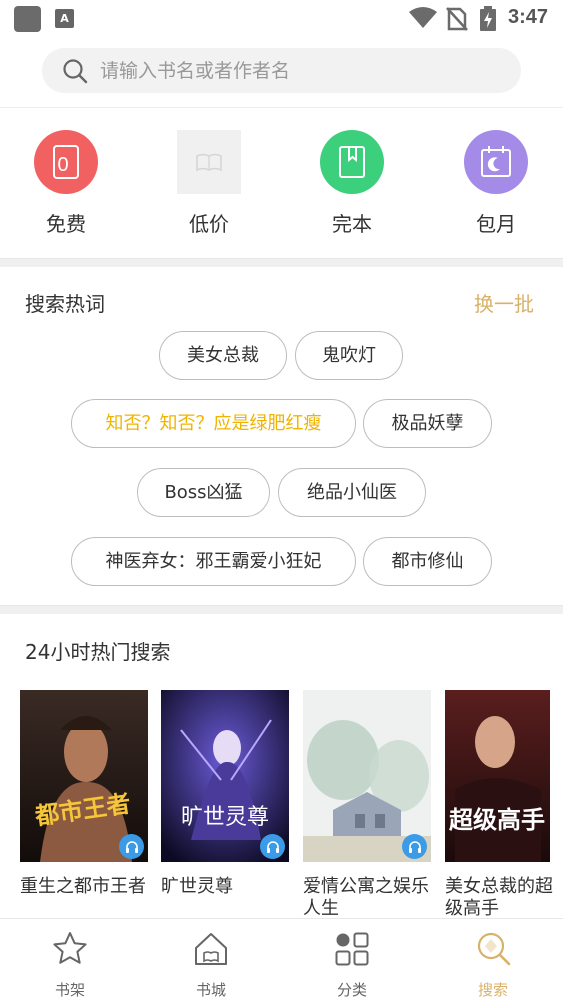  I want to click on hot-word-tag-highlighted: 知否？知否？应是绿肥红瘦, so click(213, 423).